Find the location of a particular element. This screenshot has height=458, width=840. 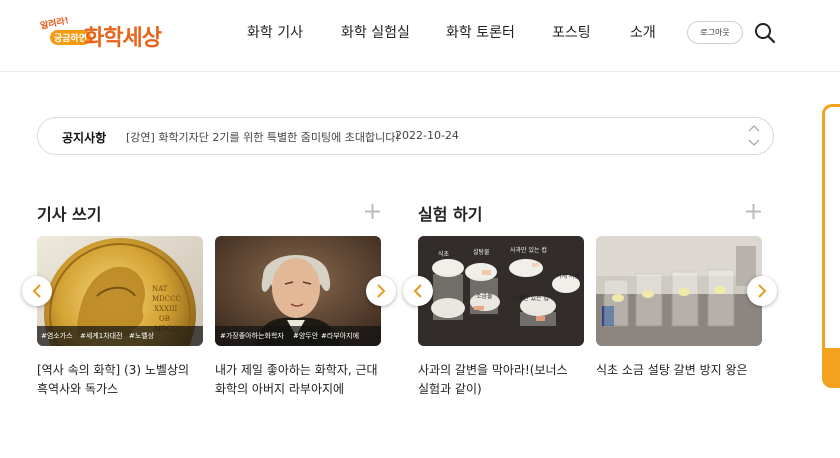

photo-label: 식초 is located at coordinates (444, 254).